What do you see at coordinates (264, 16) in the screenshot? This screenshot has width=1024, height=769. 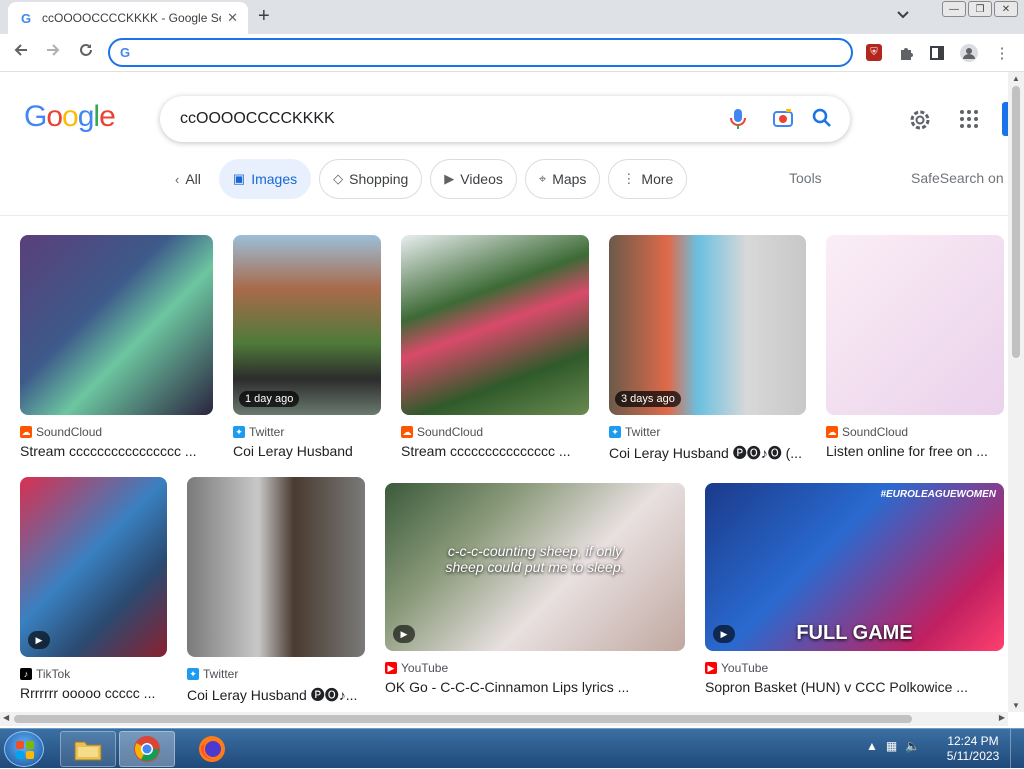 I see `new-tab-button: +` at bounding box center [264, 16].